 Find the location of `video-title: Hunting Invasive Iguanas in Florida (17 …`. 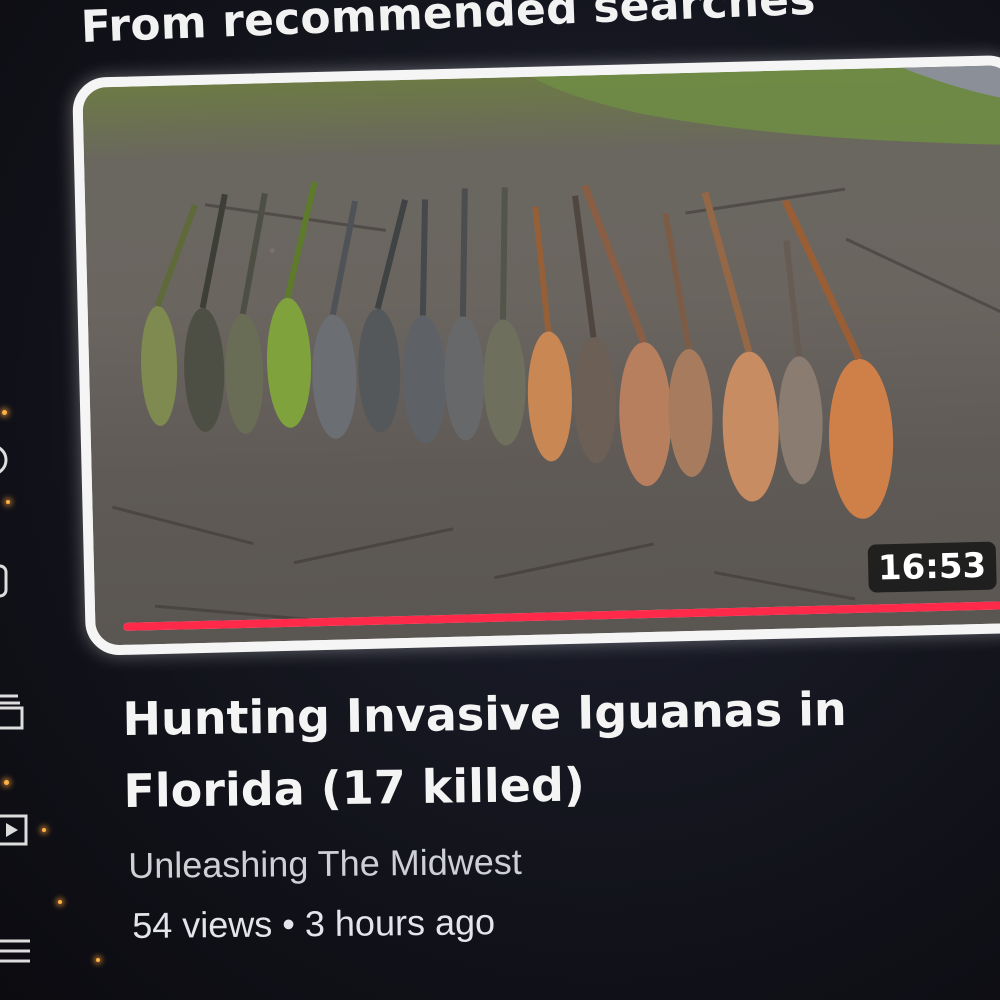

video-title: Hunting Invasive Iguanas in Florida (17 … is located at coordinates (533, 749).